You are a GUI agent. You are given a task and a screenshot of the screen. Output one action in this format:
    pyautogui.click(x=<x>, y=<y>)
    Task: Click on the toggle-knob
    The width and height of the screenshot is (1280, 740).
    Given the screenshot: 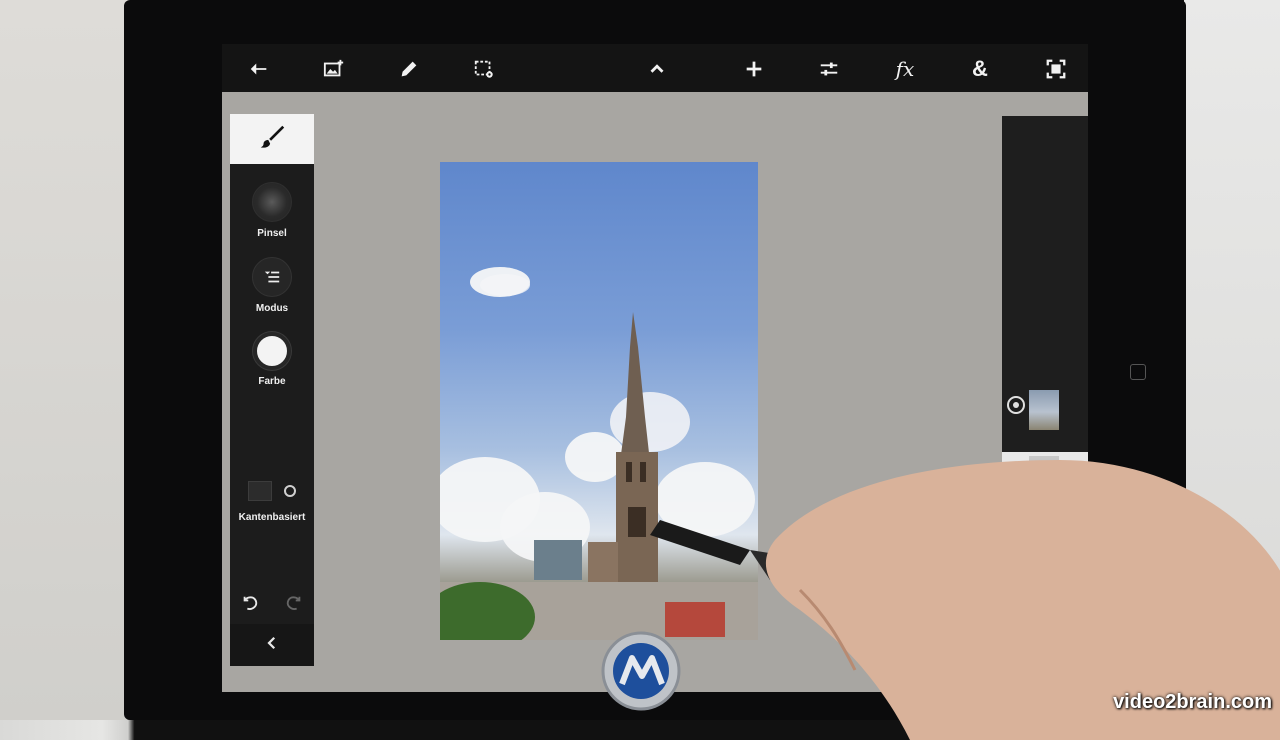 What is the action you would take?
    pyautogui.click(x=290, y=491)
    